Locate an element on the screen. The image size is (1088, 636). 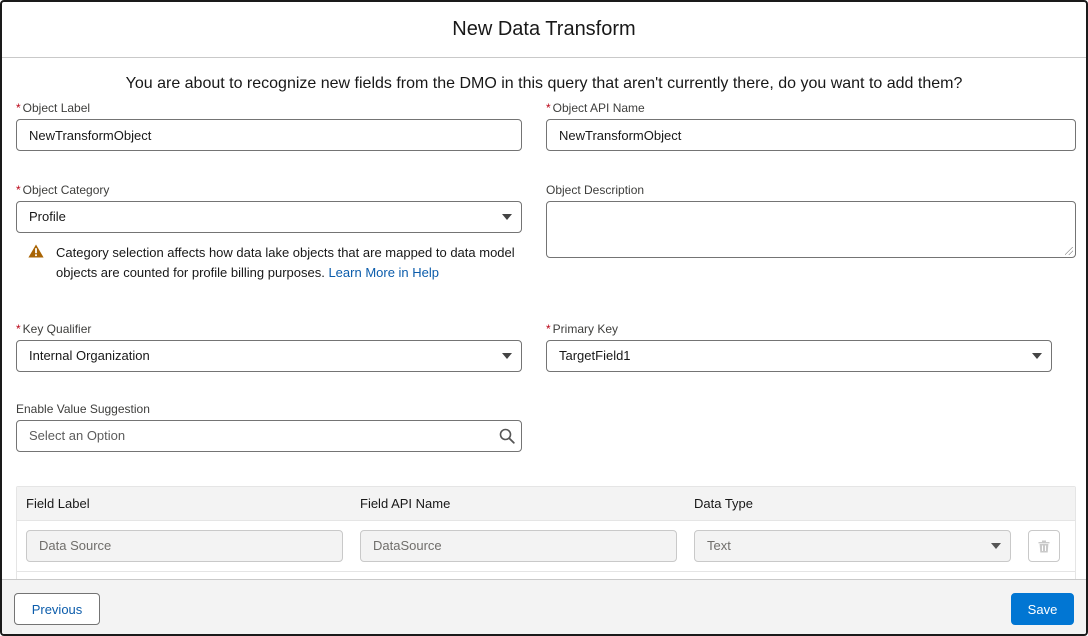
field-api-name-input: DataSource is located at coordinates (518, 546).